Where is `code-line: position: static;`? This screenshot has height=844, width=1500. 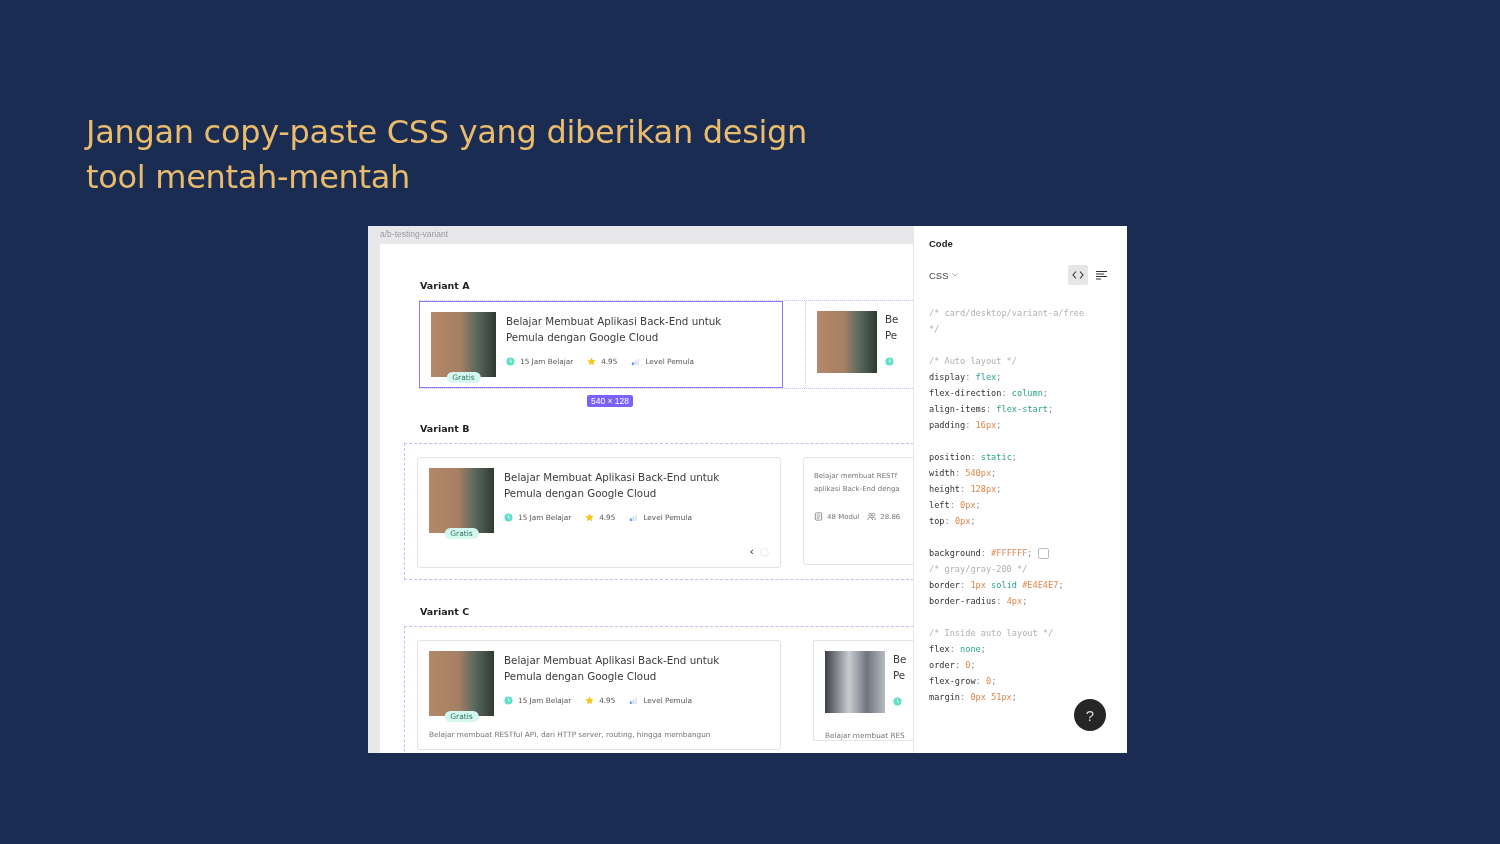 code-line: position: static; is located at coordinates (973, 457).